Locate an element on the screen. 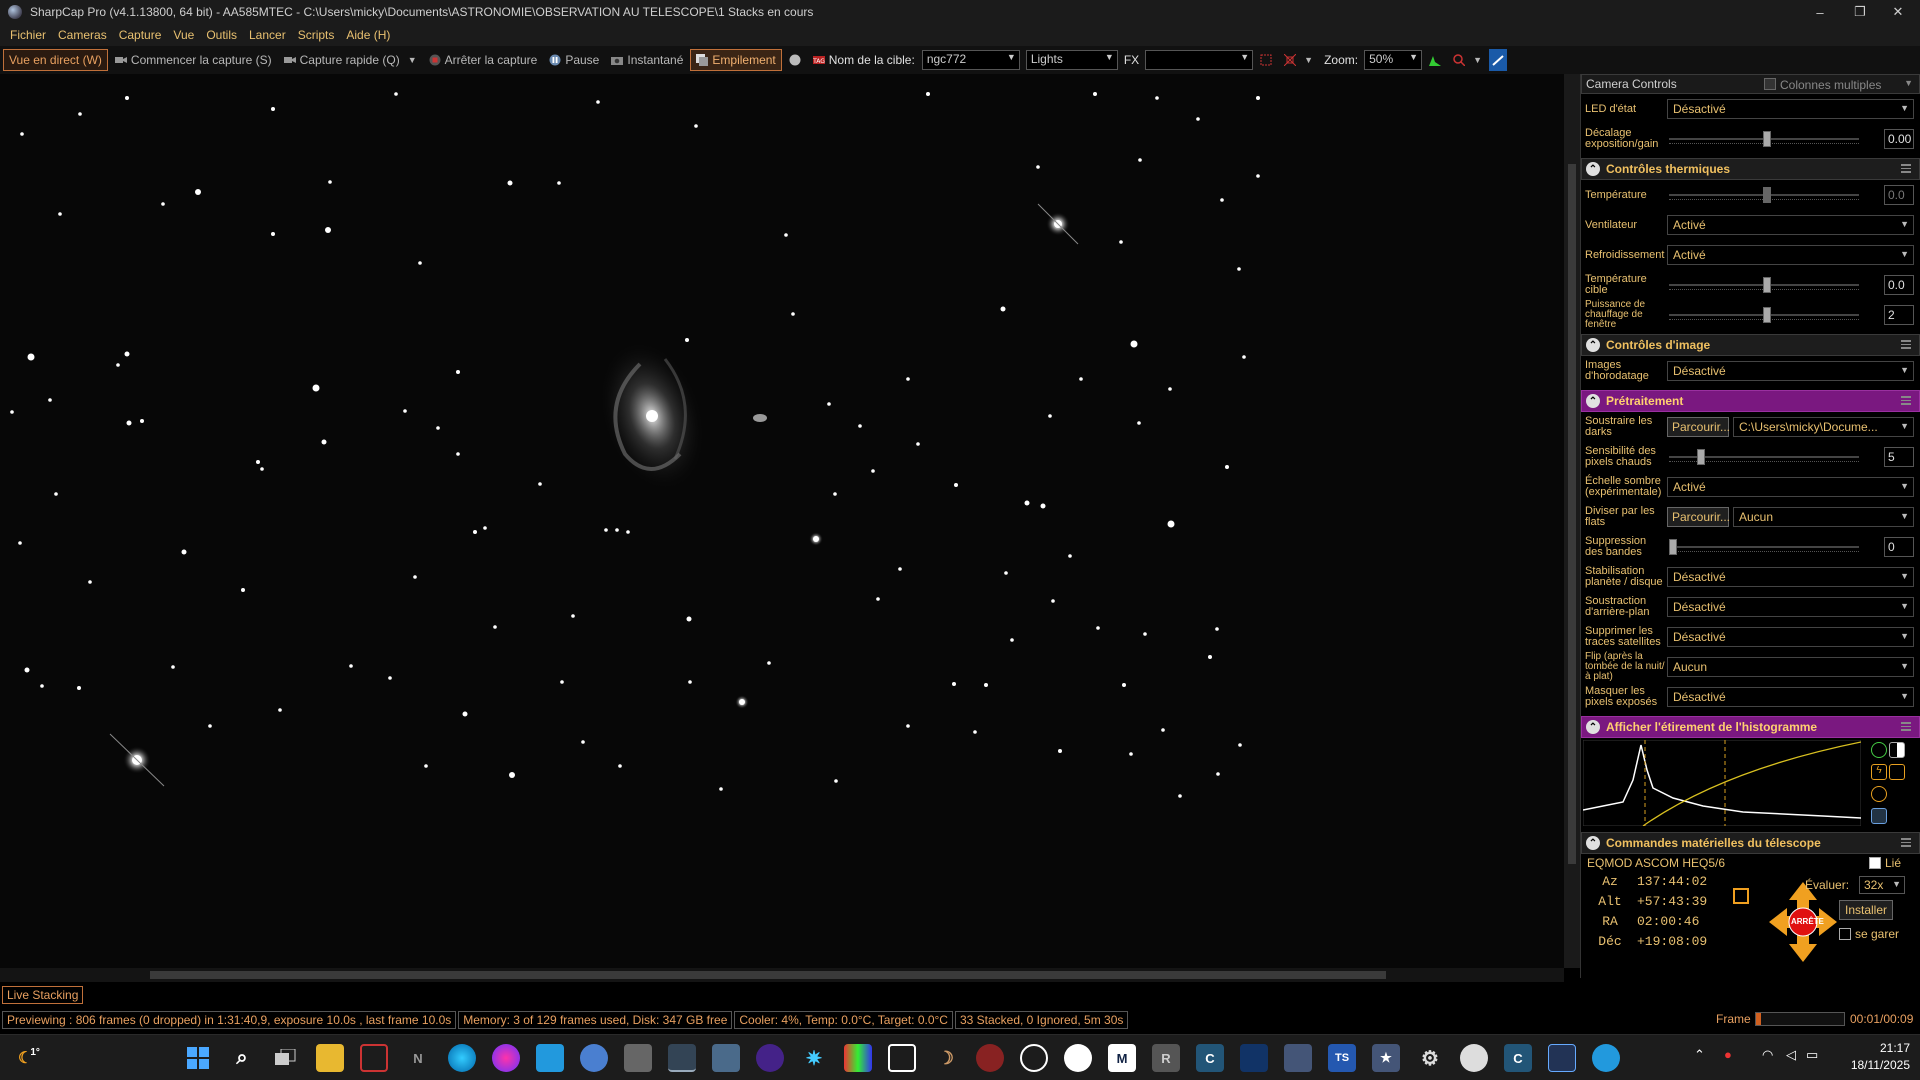 This screenshot has width=1920, height=1080. start-capture-button: Commencer la capture (S) is located at coordinates (193, 60).